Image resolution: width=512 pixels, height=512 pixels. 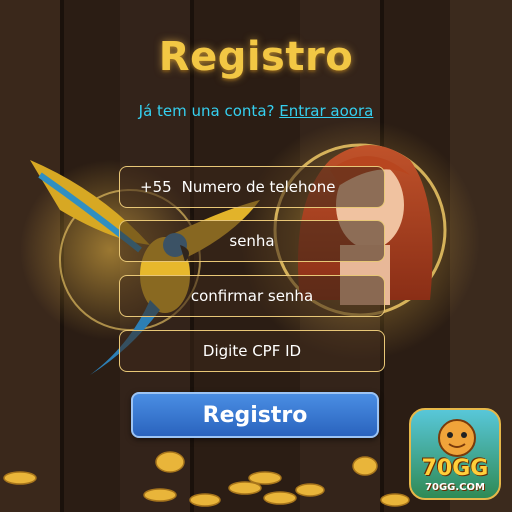 I want to click on brand-logo: 70GG 70GG.COM, so click(x=455, y=454).